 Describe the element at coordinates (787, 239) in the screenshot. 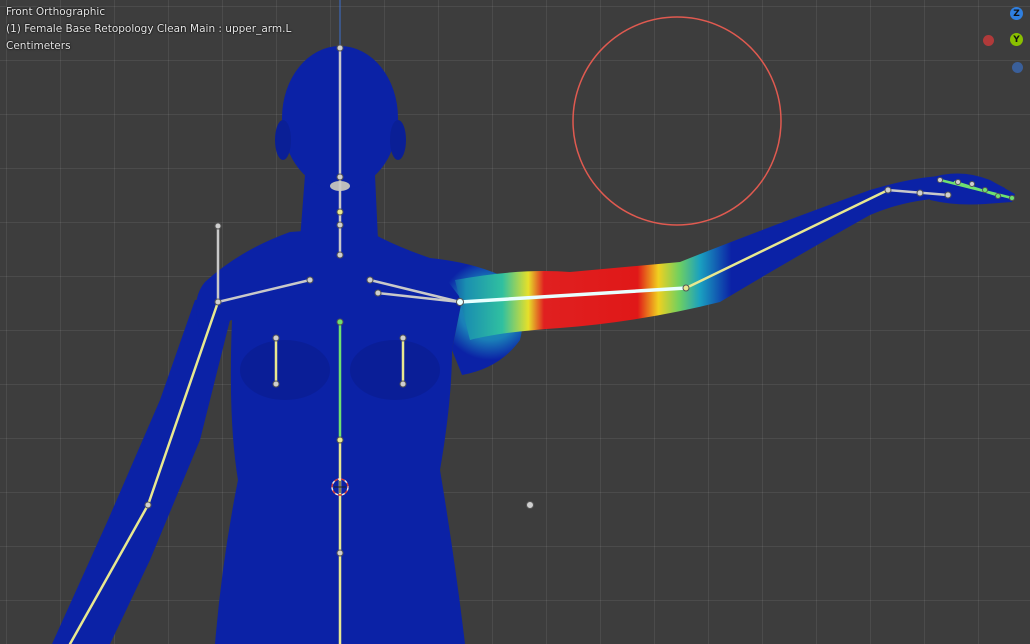

I see `bone-forearm-l` at that location.